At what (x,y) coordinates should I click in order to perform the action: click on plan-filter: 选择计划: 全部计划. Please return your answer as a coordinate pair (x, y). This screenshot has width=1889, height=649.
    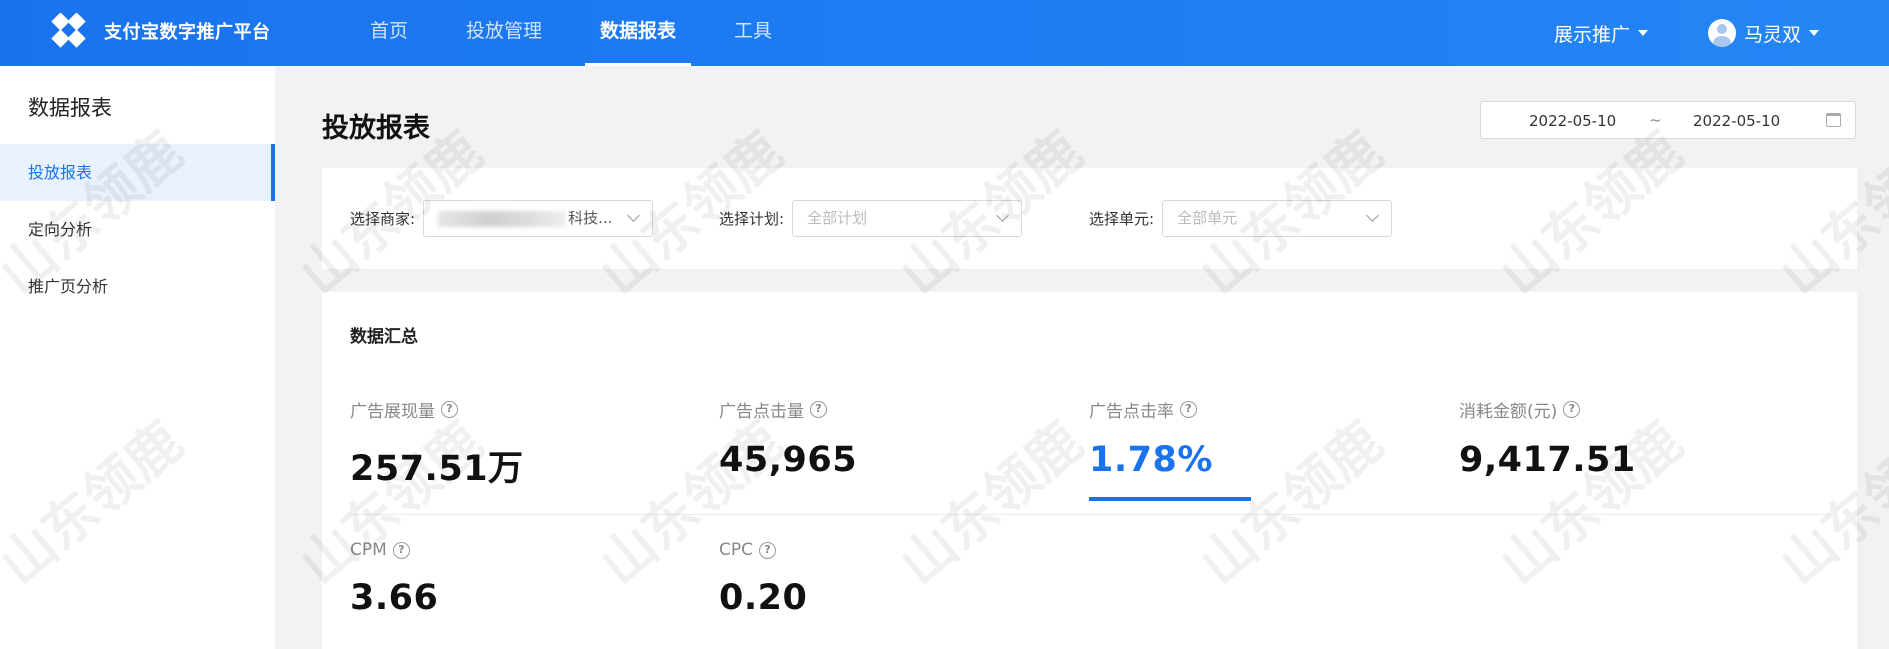
    Looking at the image, I should click on (871, 218).